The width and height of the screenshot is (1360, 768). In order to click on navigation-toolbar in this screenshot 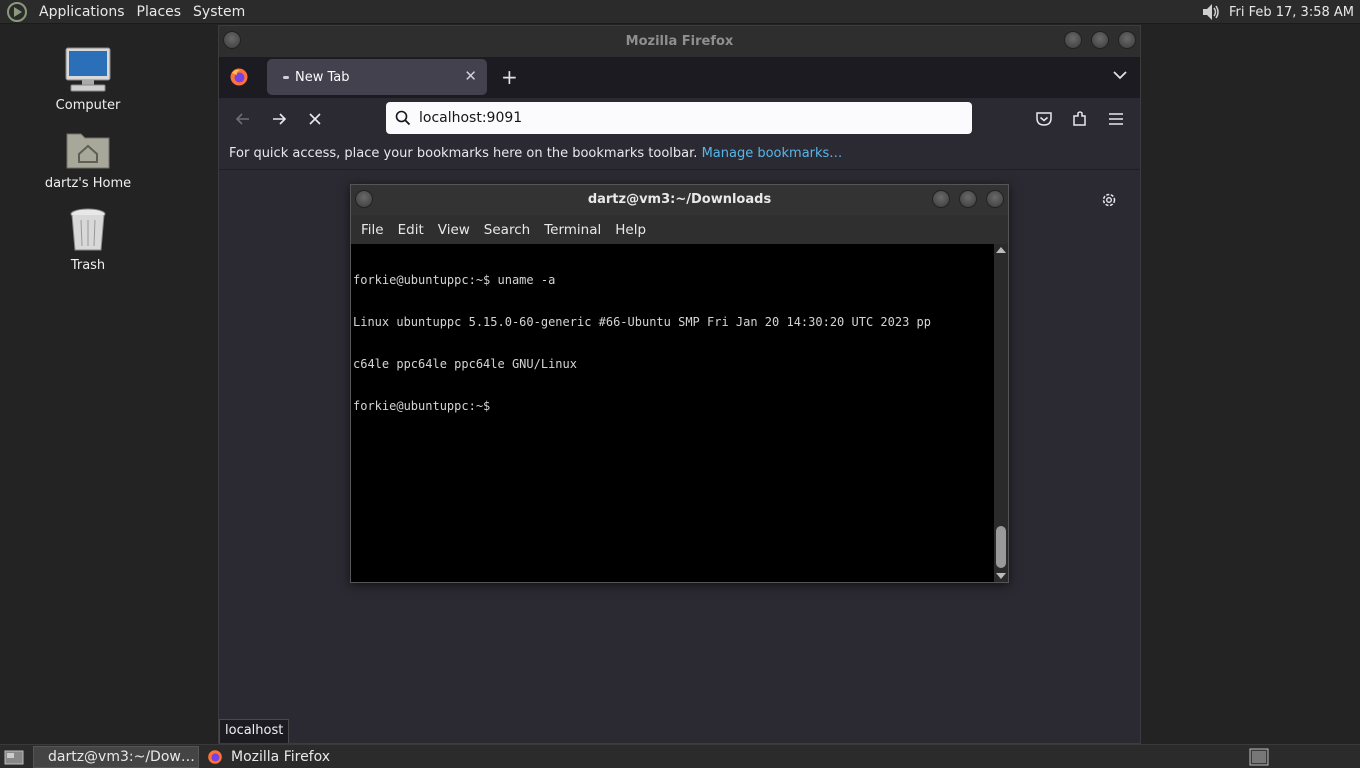, I will do `click(679, 119)`.